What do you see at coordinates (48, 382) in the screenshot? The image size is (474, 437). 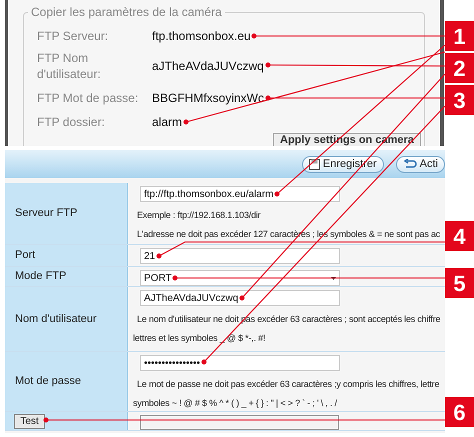 I see `field-label: Mot de passe` at bounding box center [48, 382].